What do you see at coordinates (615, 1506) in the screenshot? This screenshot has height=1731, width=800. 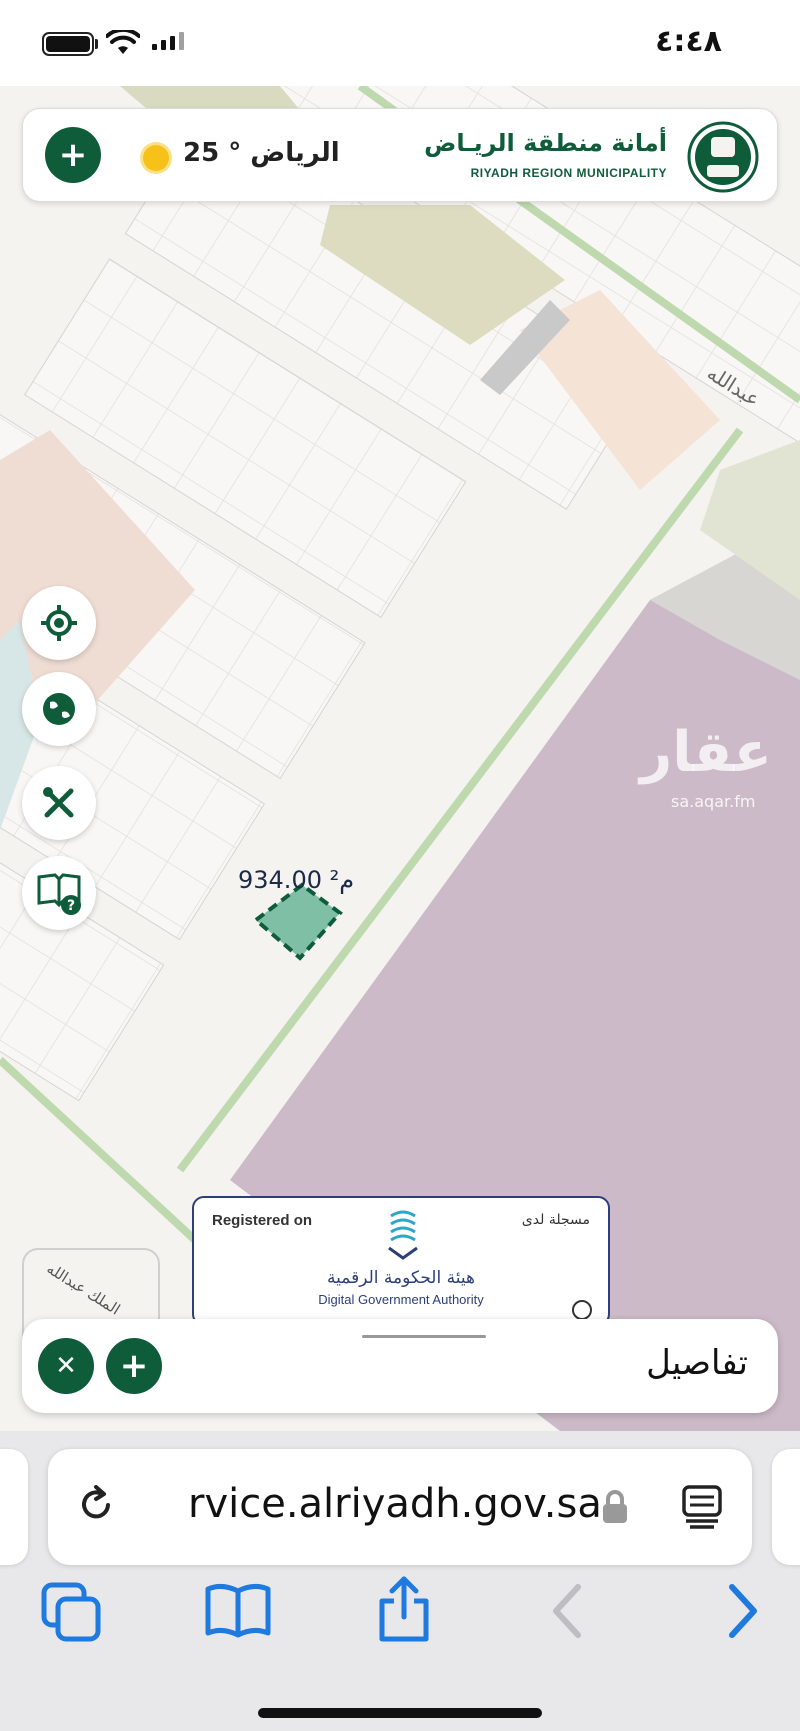 I see `lock-icon` at bounding box center [615, 1506].